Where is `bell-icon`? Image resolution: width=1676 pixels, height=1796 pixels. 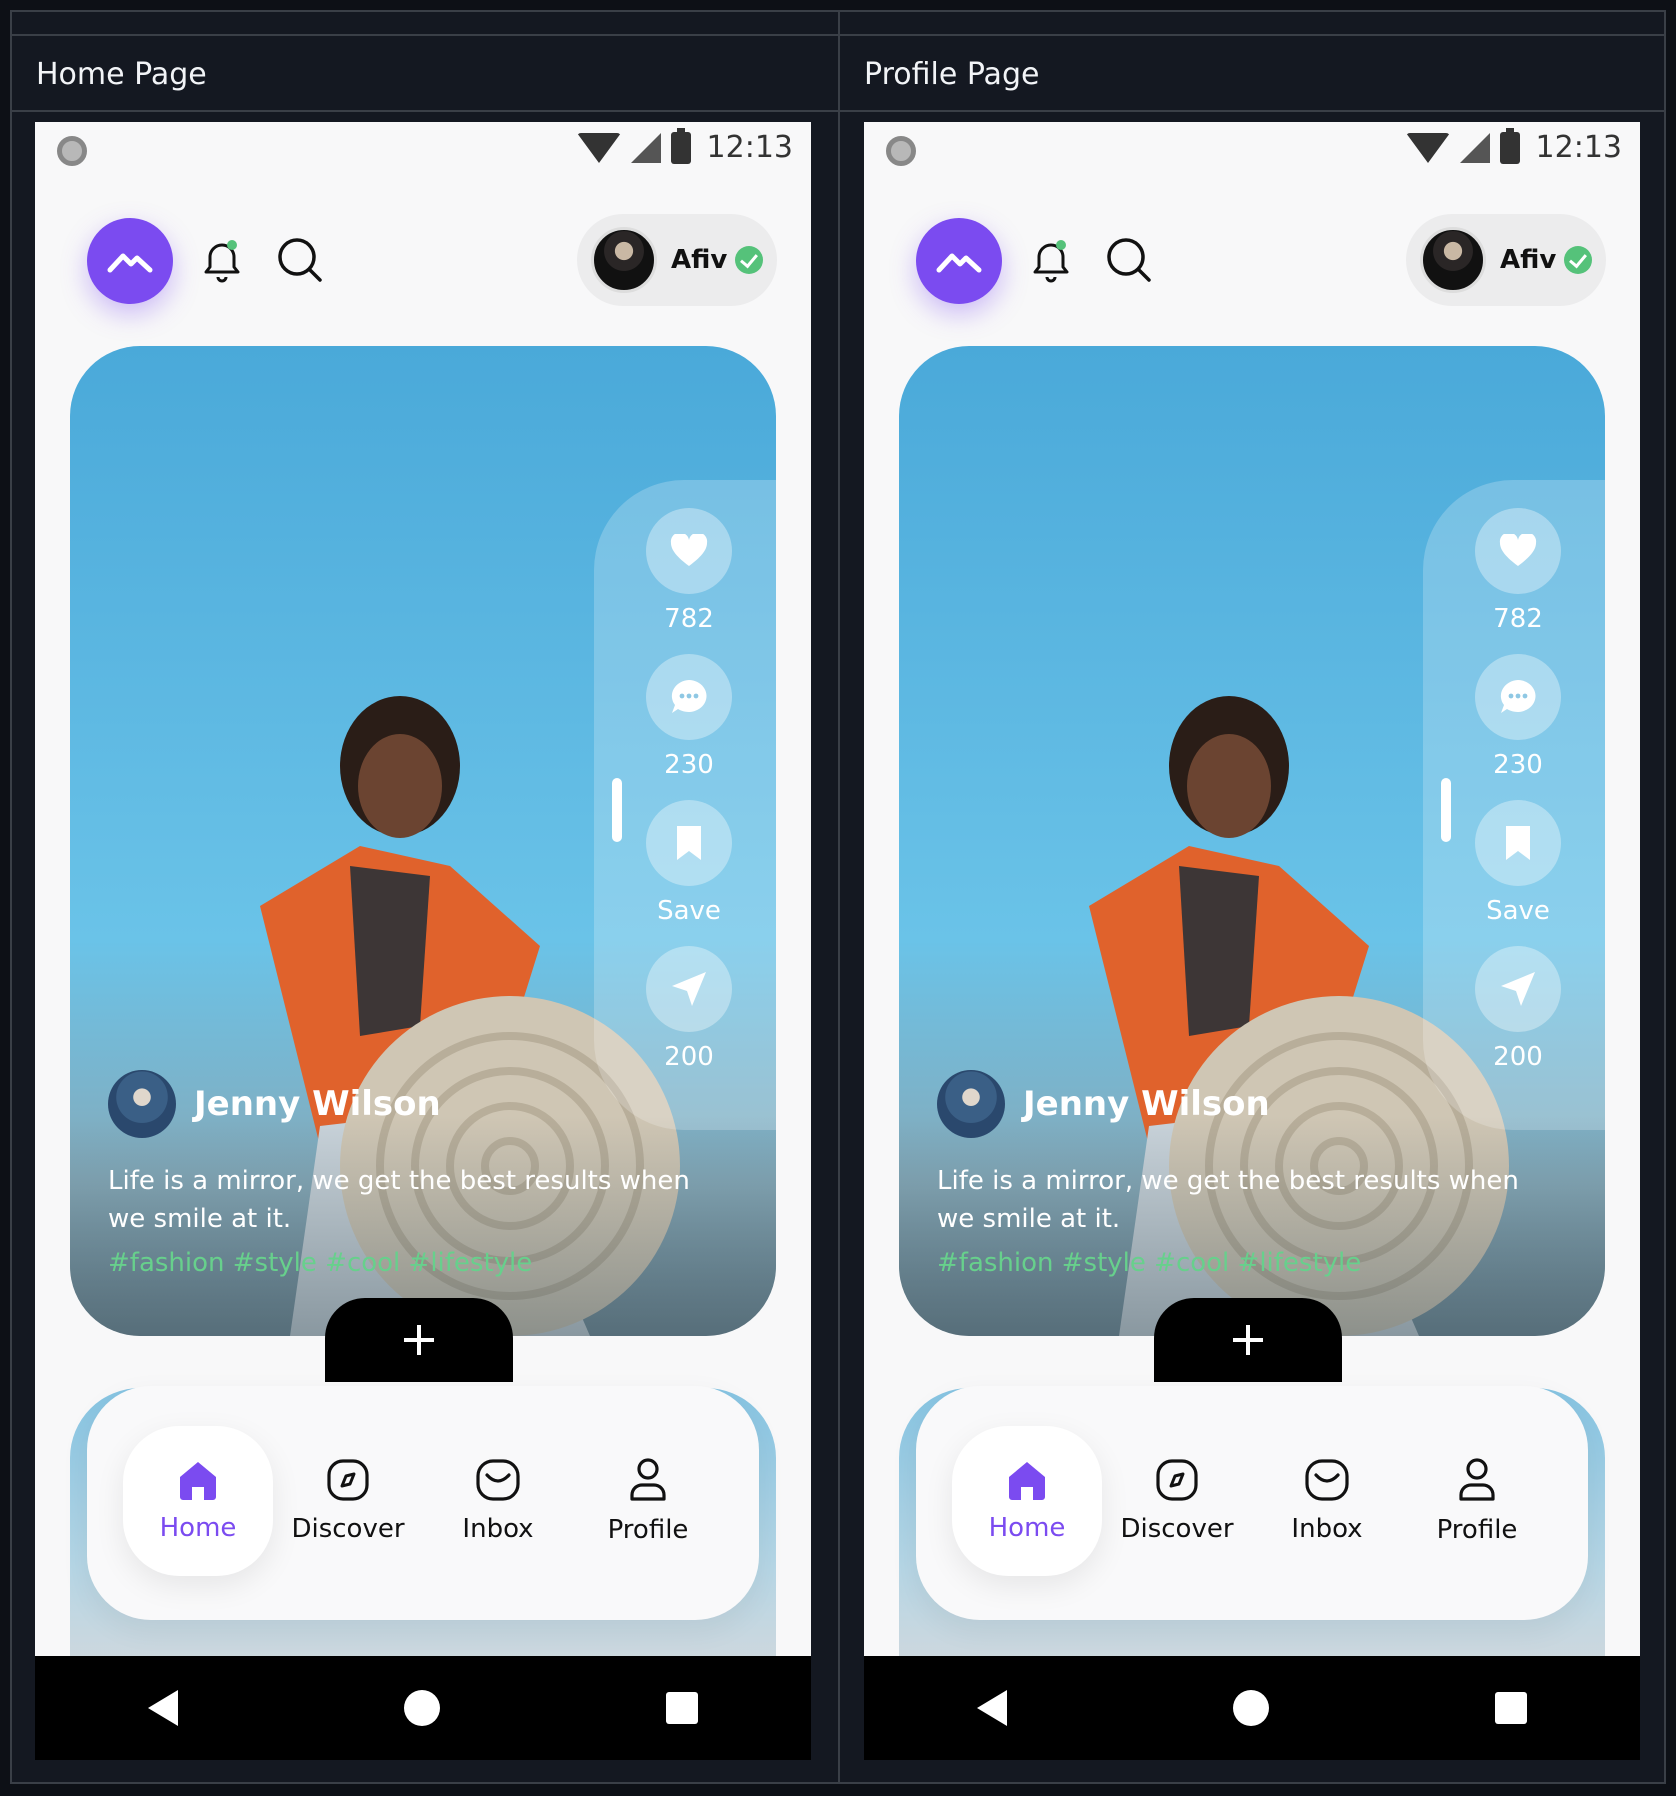 bell-icon is located at coordinates (222, 261).